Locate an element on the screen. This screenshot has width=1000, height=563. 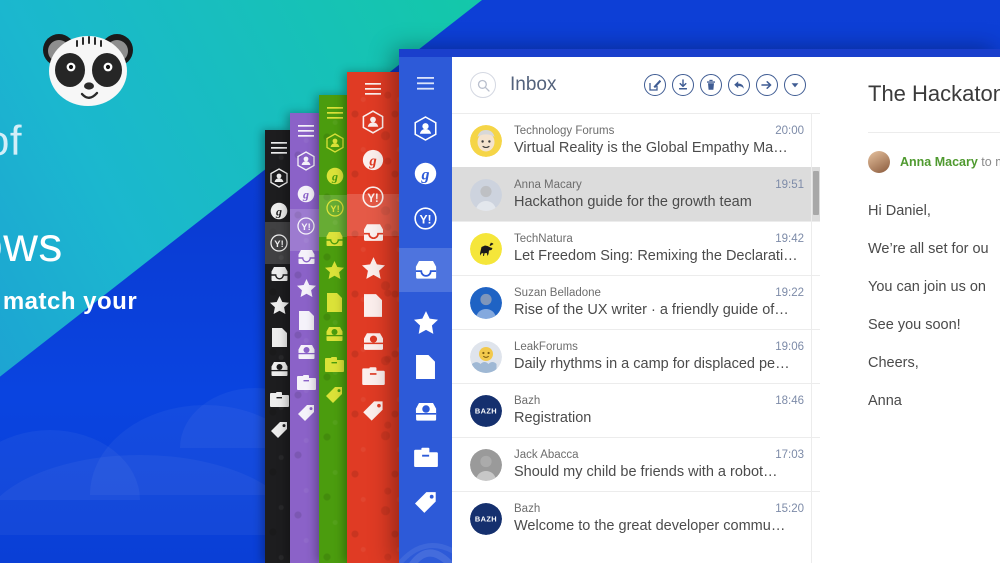
sidebar-item-contacts is located at coordinates (425, 128).